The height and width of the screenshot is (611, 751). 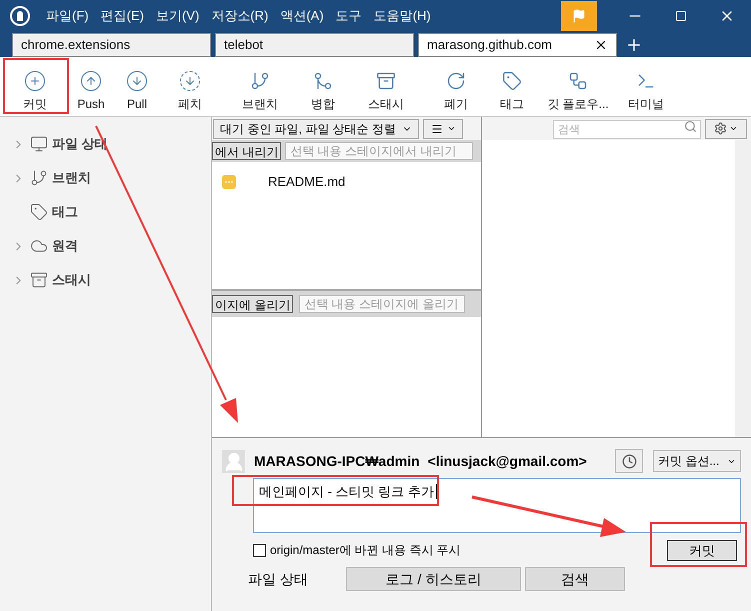 What do you see at coordinates (402, 16) in the screenshot?
I see `menu-item: 도움말(H)` at bounding box center [402, 16].